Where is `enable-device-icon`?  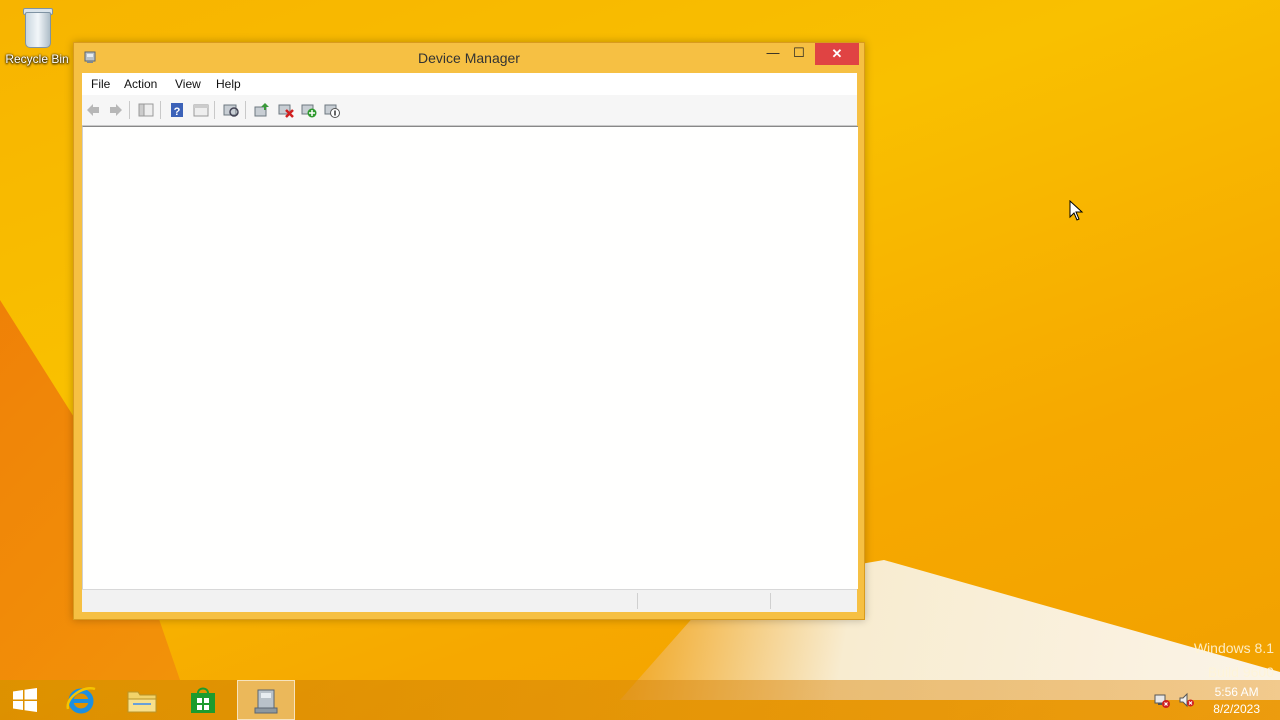
enable-device-icon is located at coordinates (309, 110).